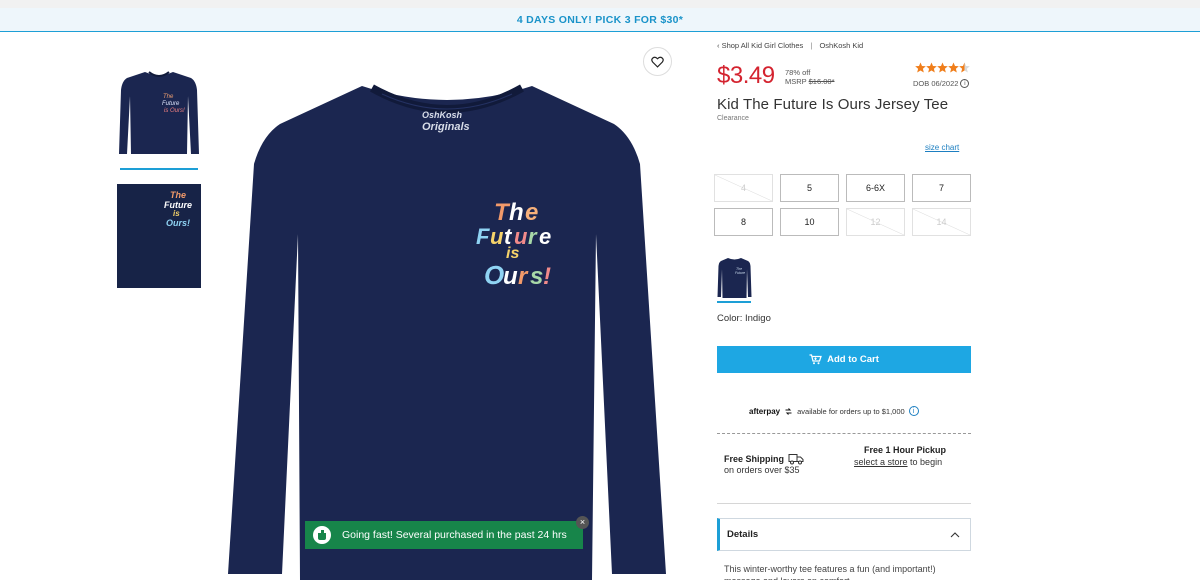  What do you see at coordinates (875, 222) in the screenshot?
I see `size-option-12: 12` at bounding box center [875, 222].